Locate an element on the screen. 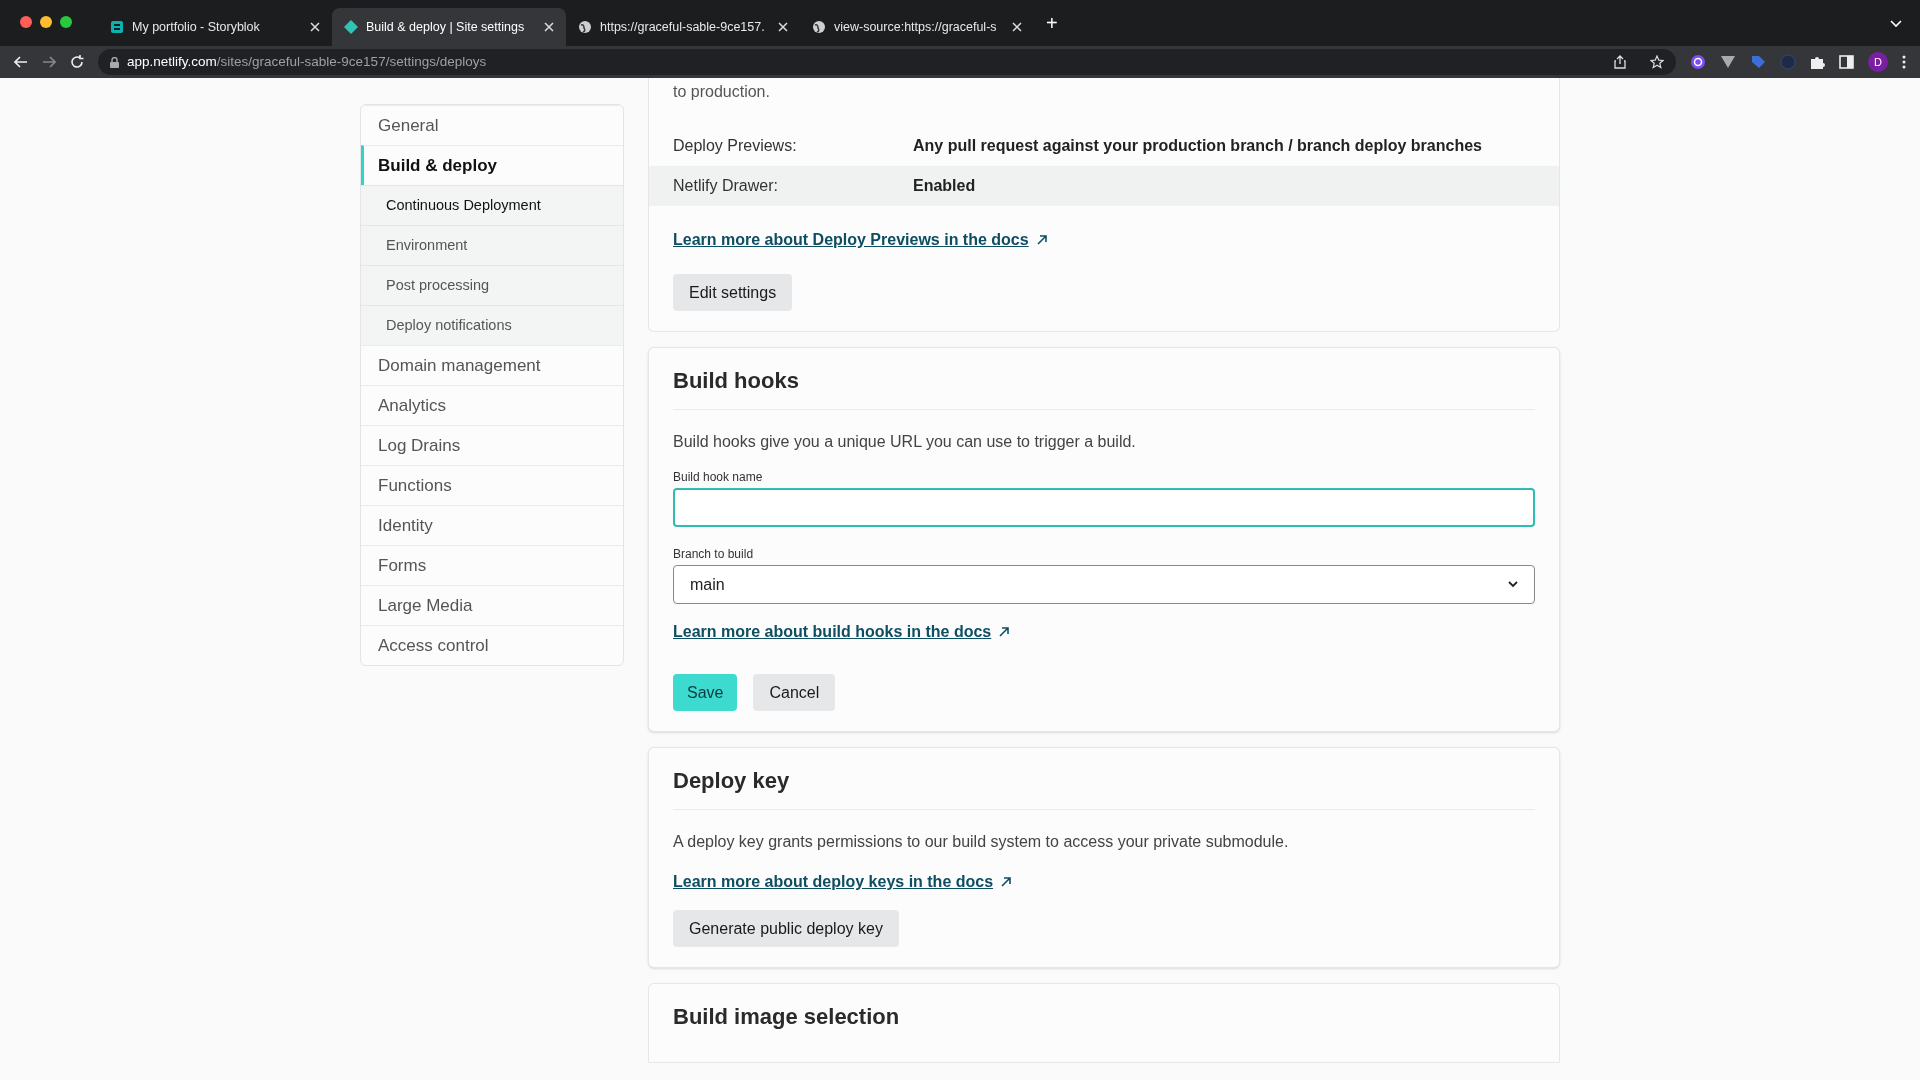  docs-link: Learn more about Deploy Previews in the docs is located at coordinates (860, 240).